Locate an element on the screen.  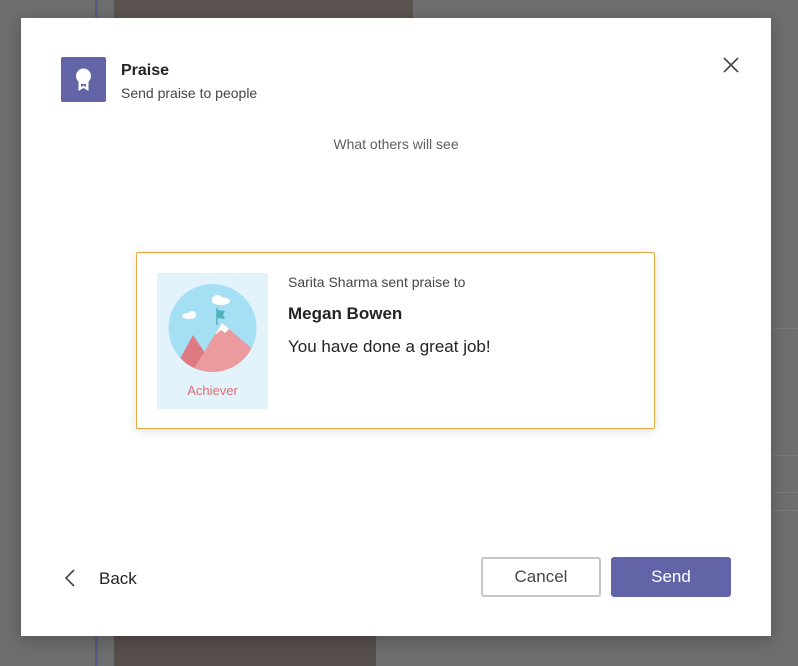
close-icon is located at coordinates (731, 65).